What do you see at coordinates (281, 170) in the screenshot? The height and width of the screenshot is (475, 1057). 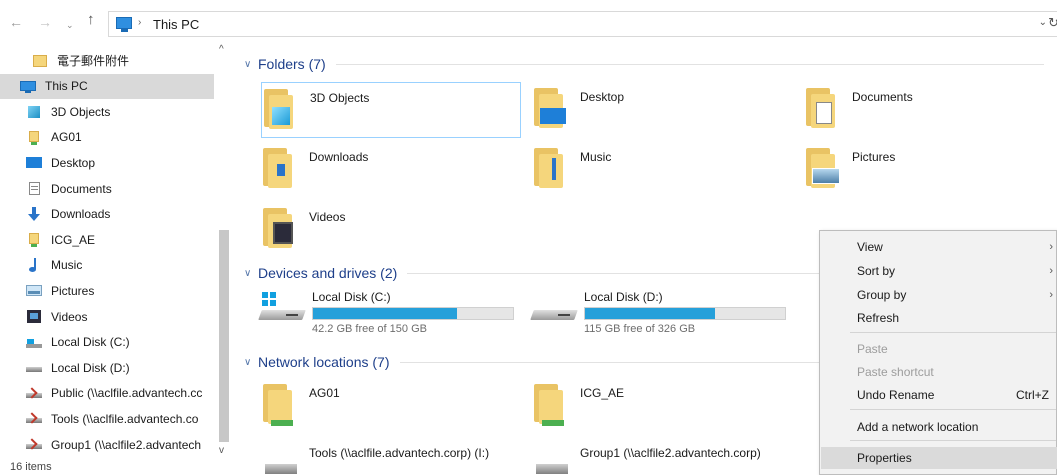 I see `downloads-badge-icon` at bounding box center [281, 170].